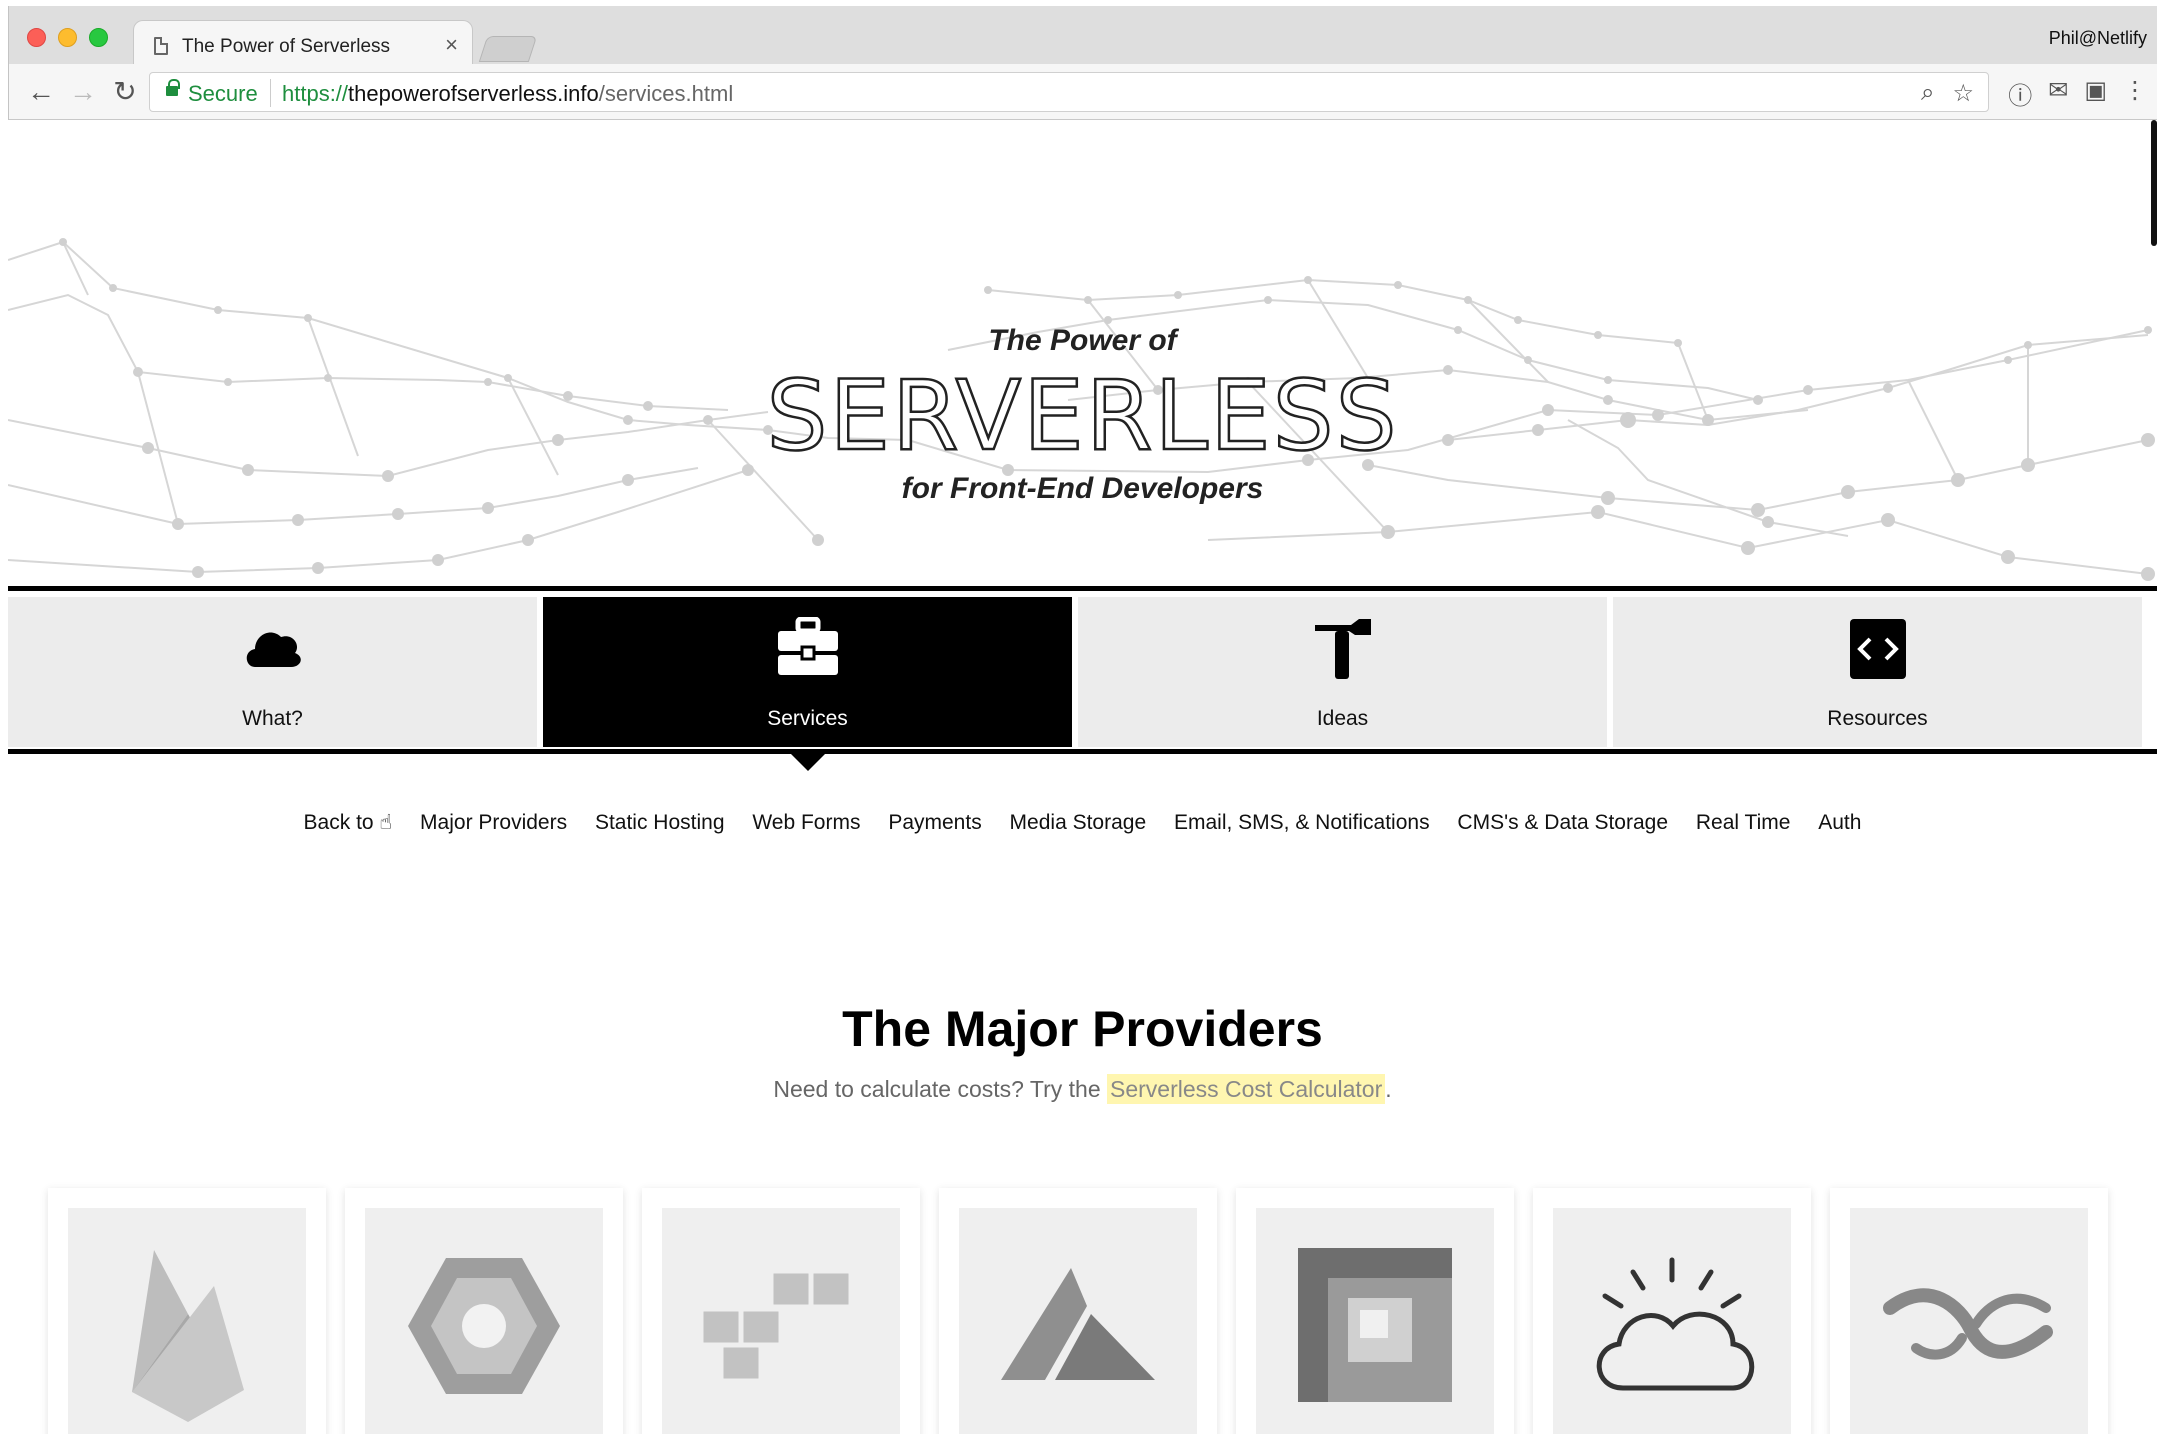 The image size is (2157, 1434). I want to click on hammer-icon, so click(1342, 649).